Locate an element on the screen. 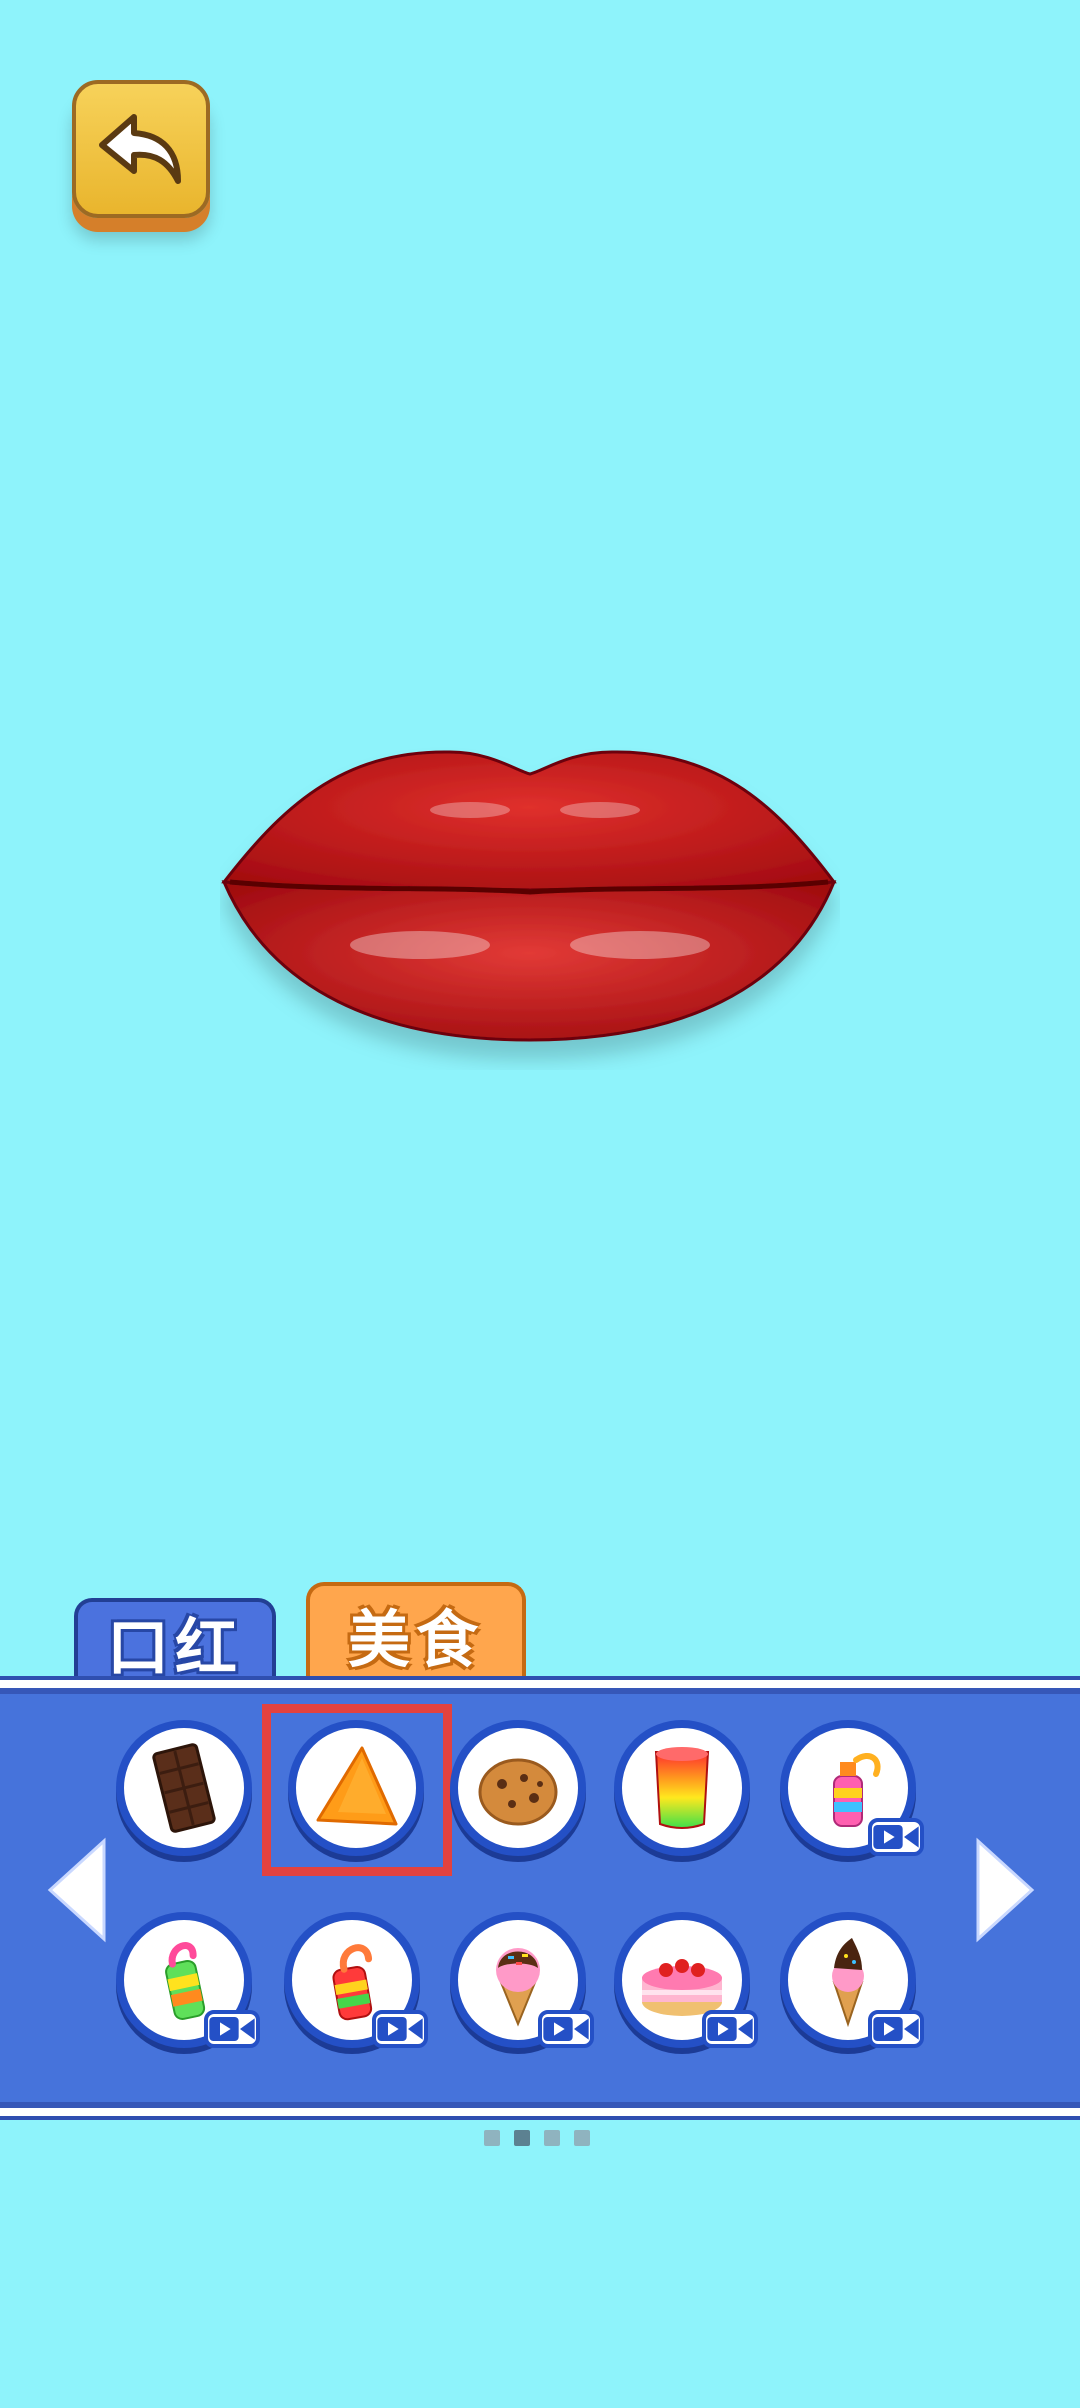  food-item-sprinkle-ice-cream is located at coordinates (522, 1980).